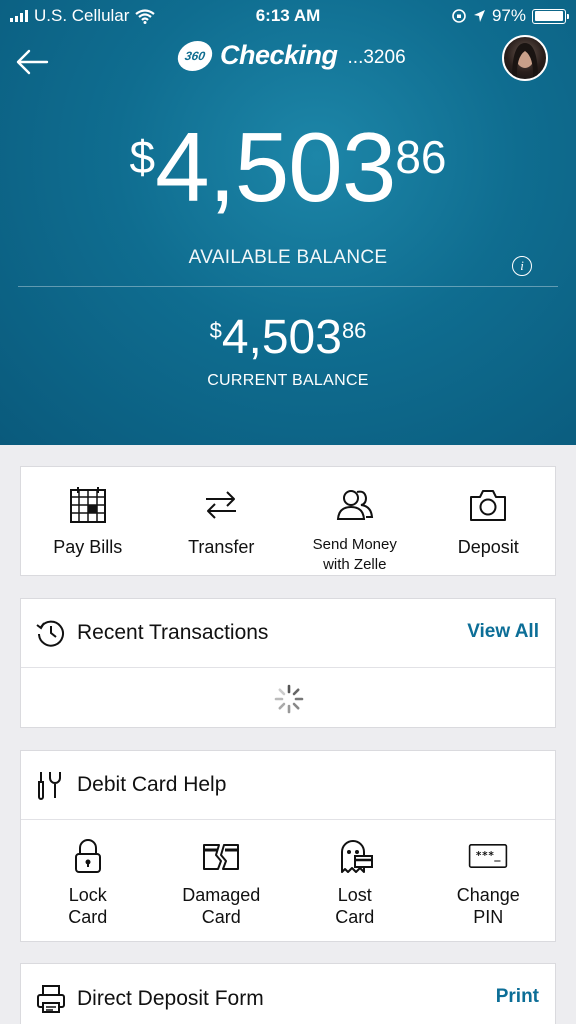 This screenshot has width=576, height=1024. Describe the element at coordinates (288, 663) in the screenshot. I see `recent-transactions-card: Recent Transactions View All` at that location.